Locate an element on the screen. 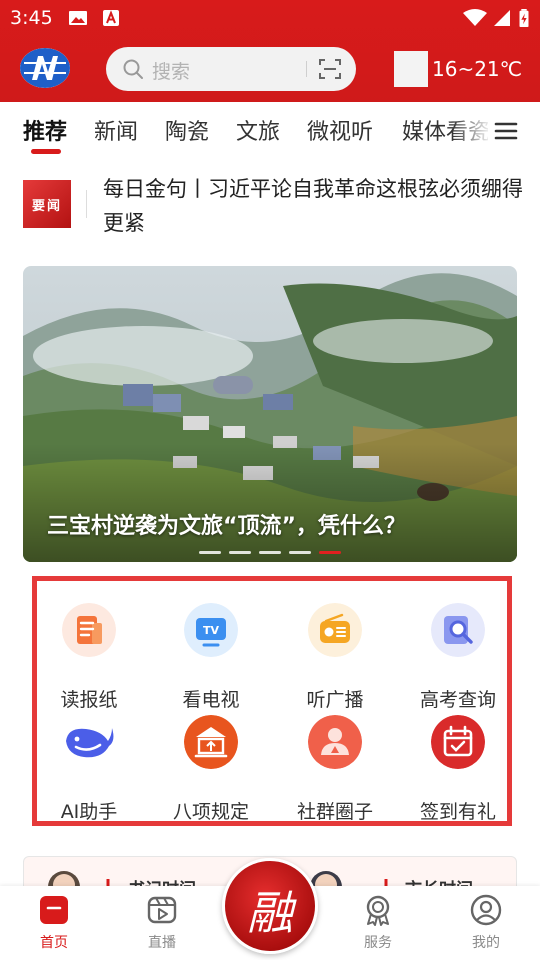 The width and height of the screenshot is (540, 960). tab-culture-tourism: 文旅 is located at coordinates (258, 130).